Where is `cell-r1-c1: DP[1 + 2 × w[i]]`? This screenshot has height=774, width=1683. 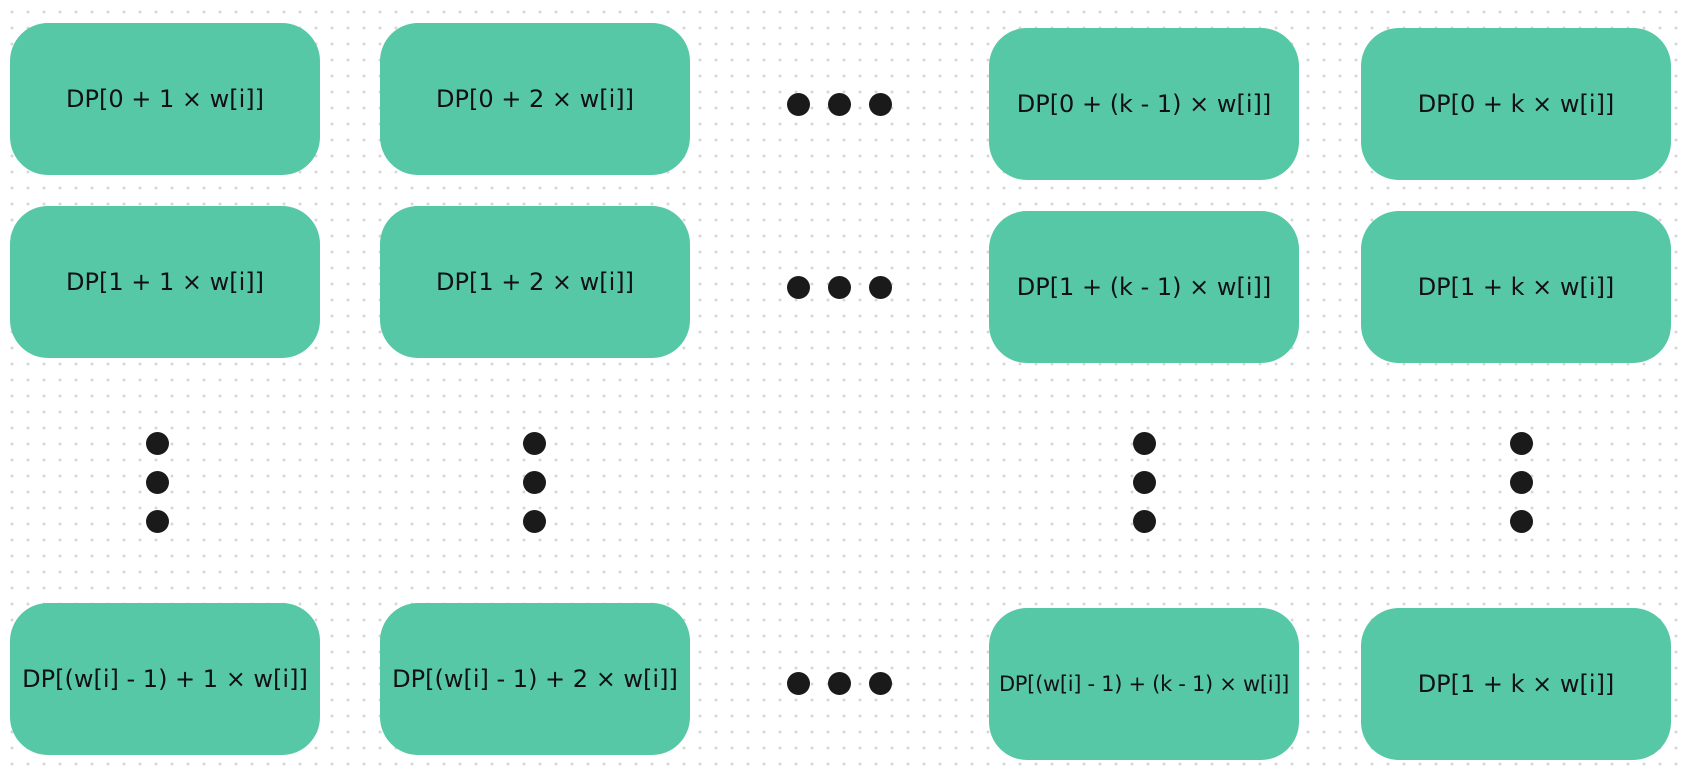 cell-r1-c1: DP[1 + 2 × w[i]] is located at coordinates (535, 282).